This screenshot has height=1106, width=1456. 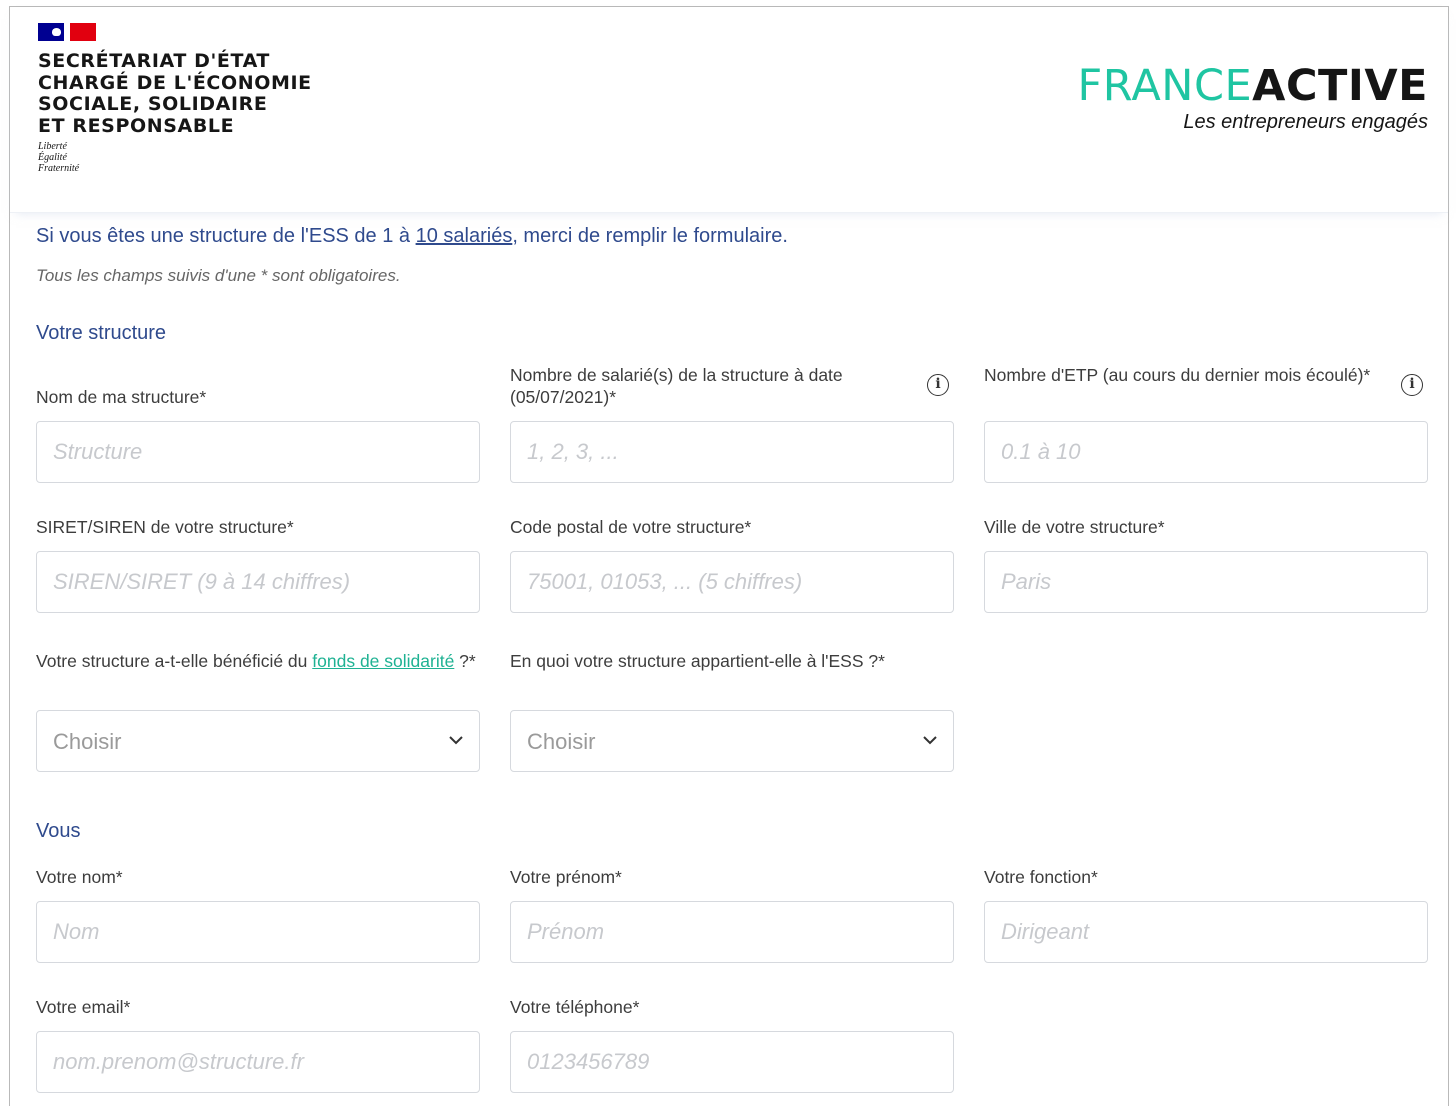 I want to click on postal-code-label: Code postal de votre structure*, so click(x=631, y=527).